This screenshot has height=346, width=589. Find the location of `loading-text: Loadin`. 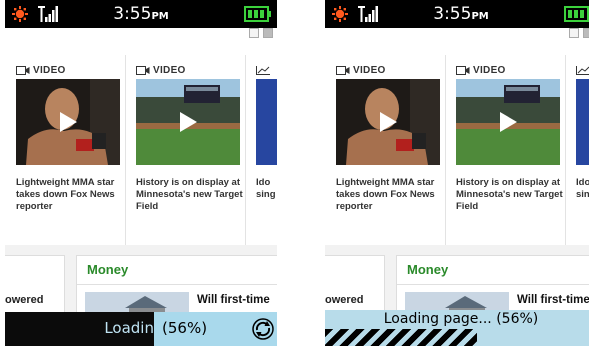

loading-text: Loadin is located at coordinates (129, 328).